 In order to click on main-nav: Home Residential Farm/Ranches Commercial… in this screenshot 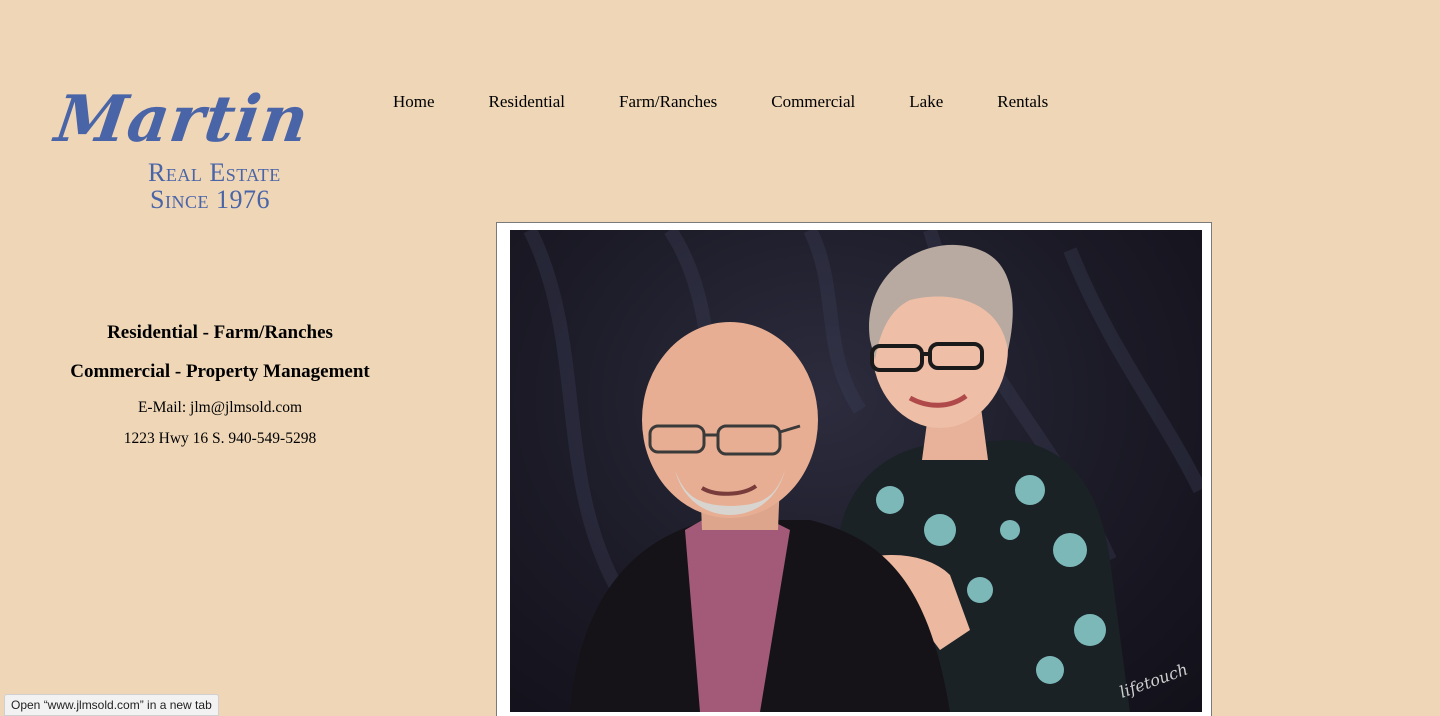, I will do `click(720, 102)`.